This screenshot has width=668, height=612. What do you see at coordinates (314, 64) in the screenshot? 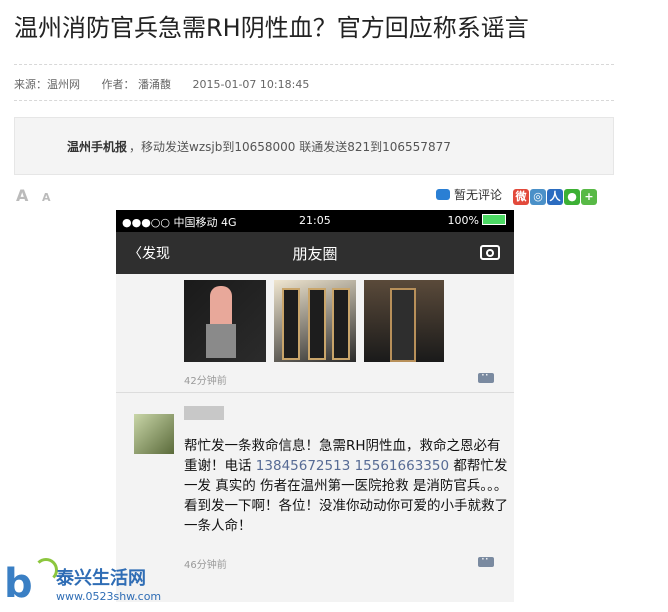
I see `title-divider` at bounding box center [314, 64].